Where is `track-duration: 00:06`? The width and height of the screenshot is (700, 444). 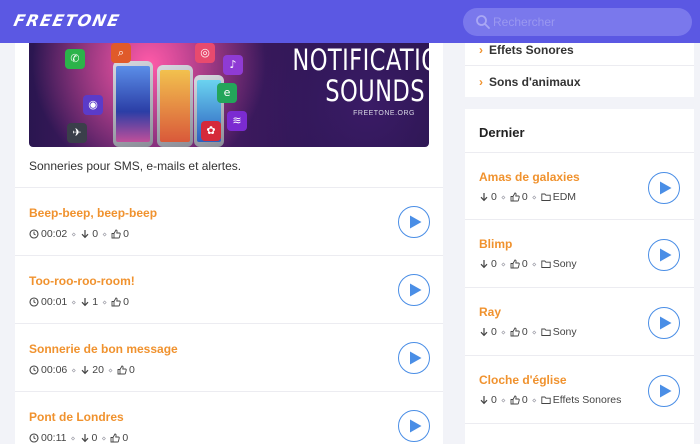
track-duration: 00:06 is located at coordinates (54, 370).